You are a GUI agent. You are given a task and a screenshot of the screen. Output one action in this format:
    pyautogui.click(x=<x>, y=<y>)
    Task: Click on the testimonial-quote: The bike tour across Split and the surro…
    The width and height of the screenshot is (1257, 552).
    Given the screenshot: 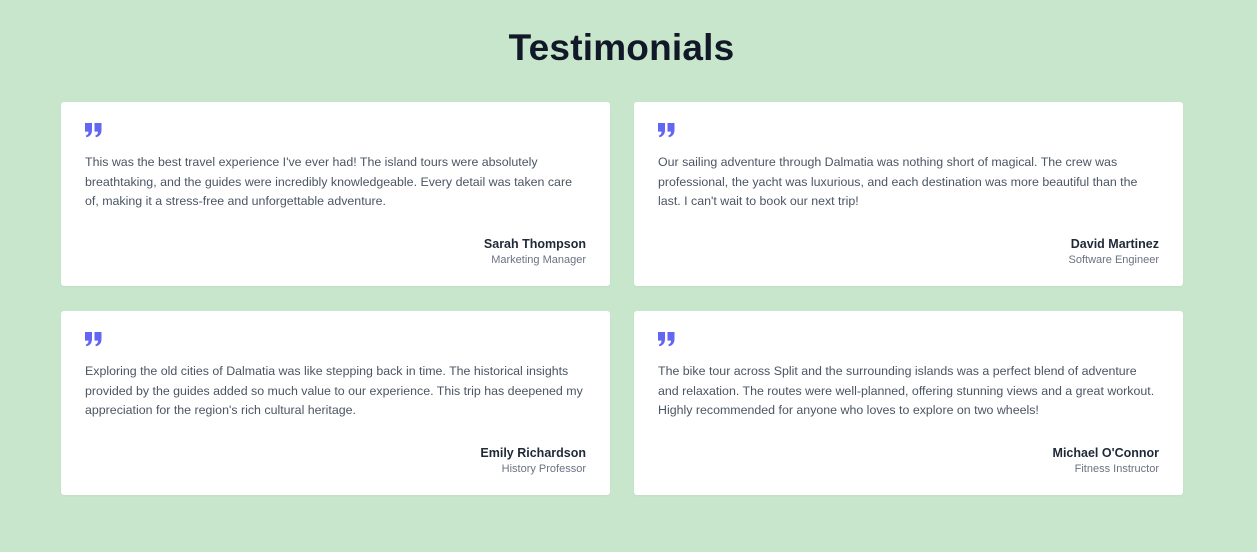 What is the action you would take?
    pyautogui.click(x=906, y=391)
    